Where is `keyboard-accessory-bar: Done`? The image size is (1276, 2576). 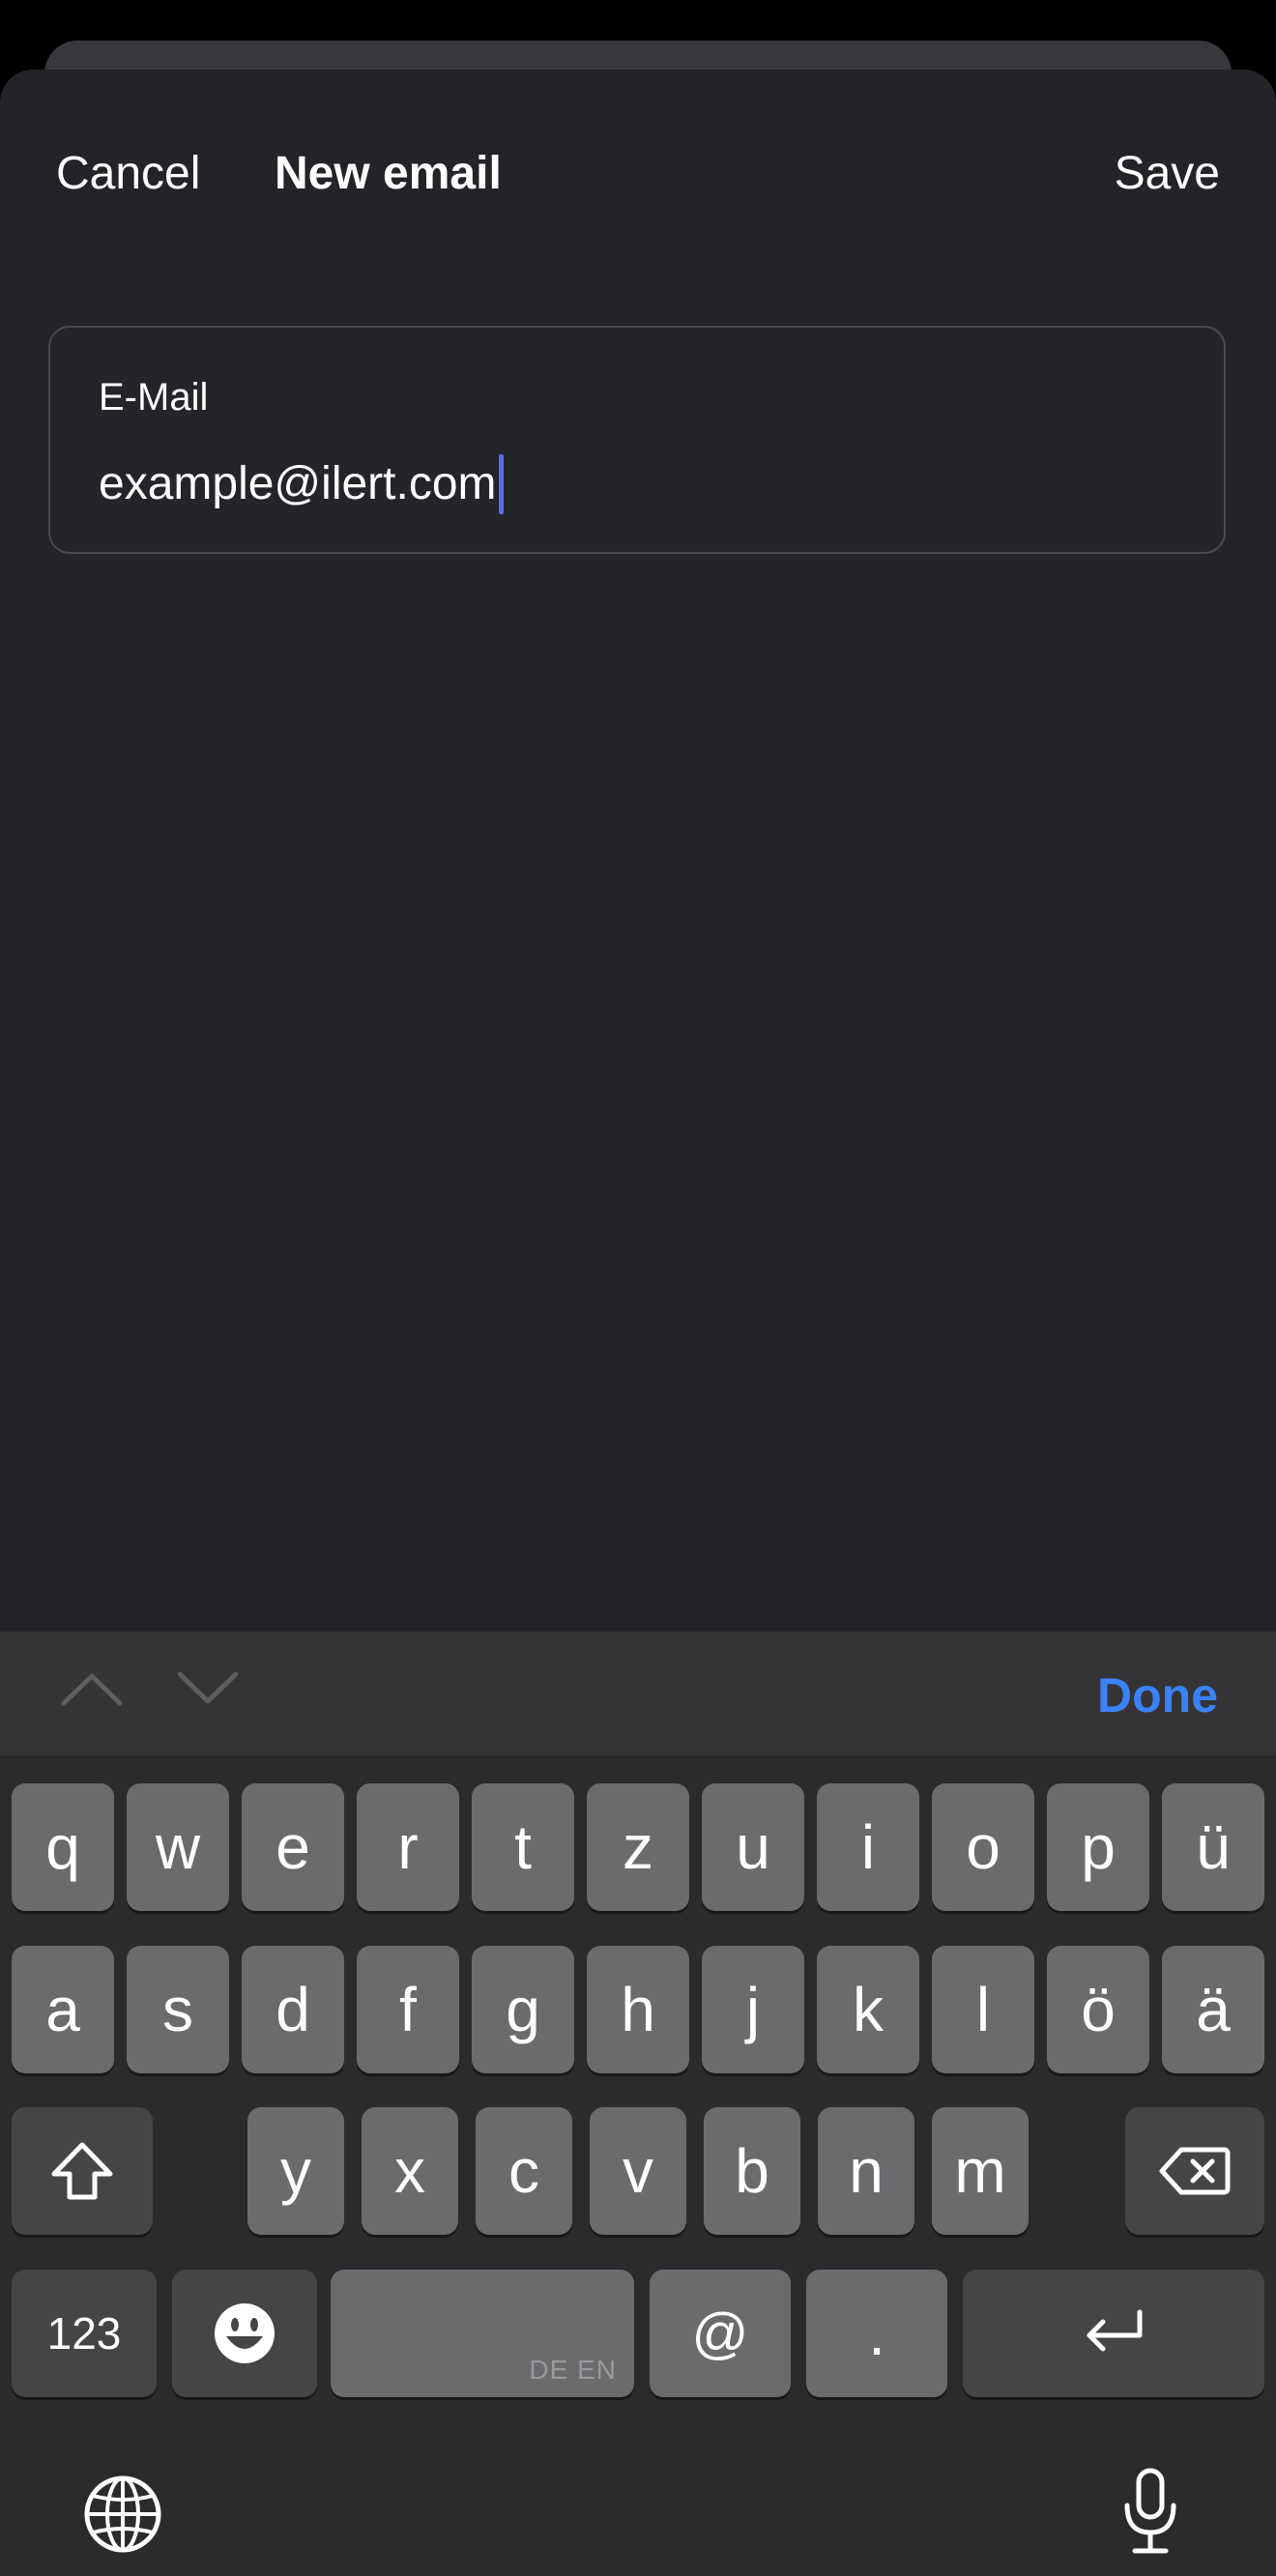
keyboard-accessory-bar: Done is located at coordinates (638, 1693).